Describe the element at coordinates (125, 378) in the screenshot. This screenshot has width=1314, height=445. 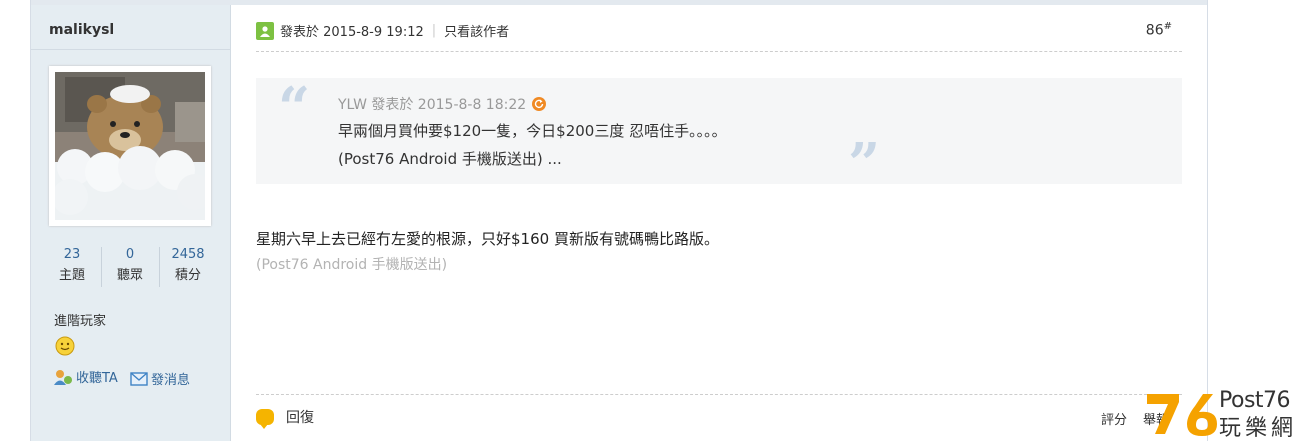
I see `author-actions: 收聽TA 發消息` at that location.